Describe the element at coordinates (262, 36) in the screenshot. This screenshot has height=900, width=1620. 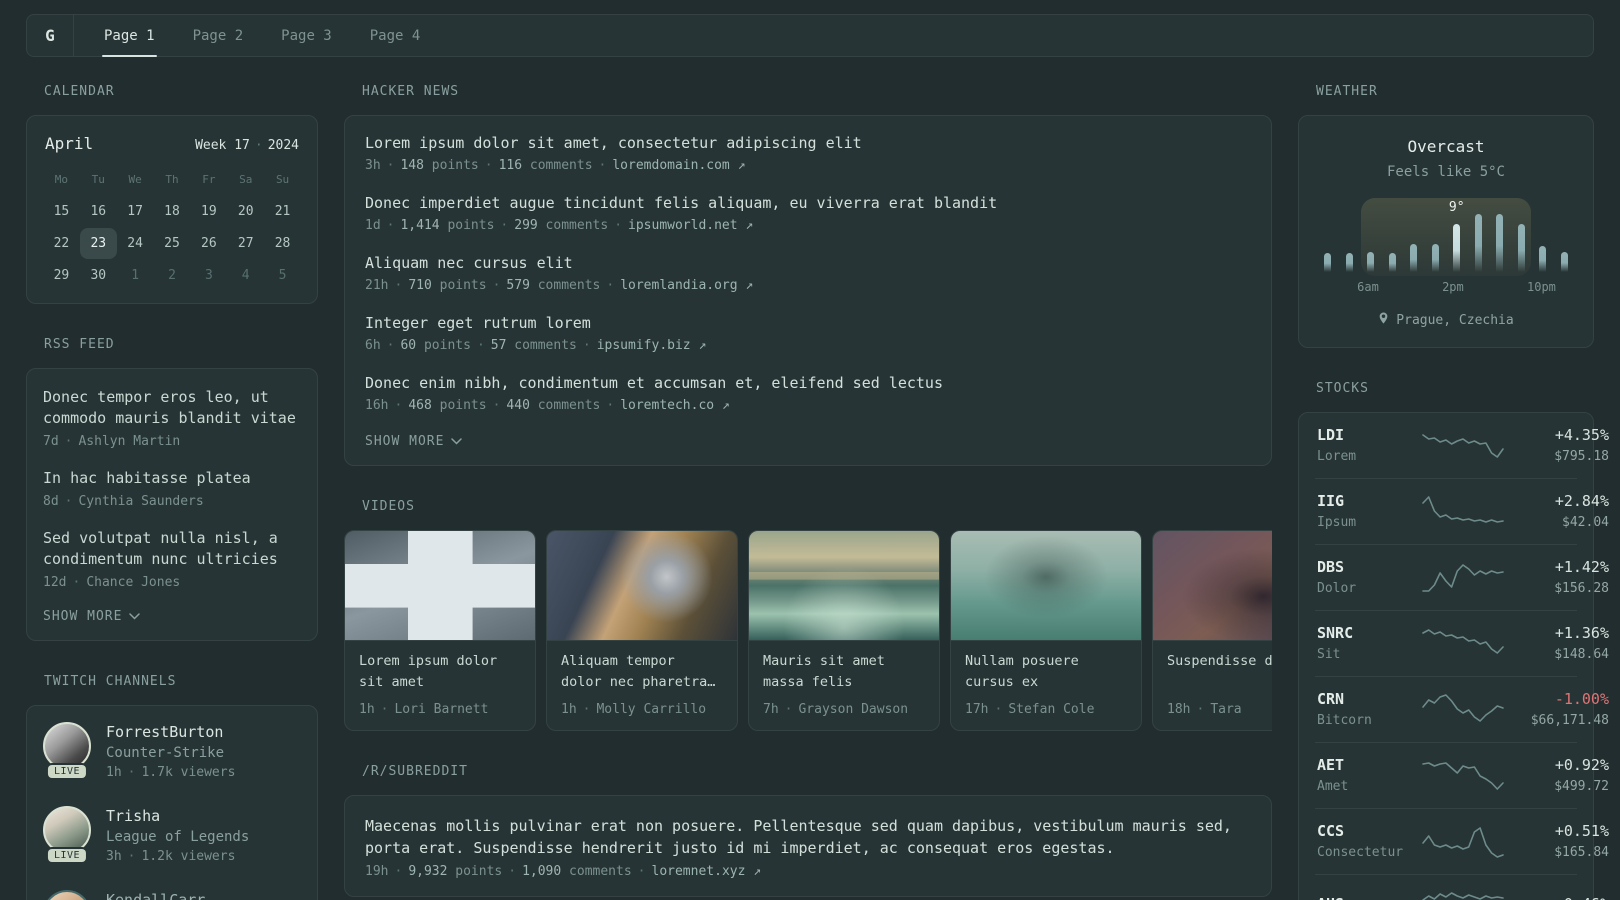
I see `nav-tabs: Page 1 Page 2 Page 3 Page 4` at that location.